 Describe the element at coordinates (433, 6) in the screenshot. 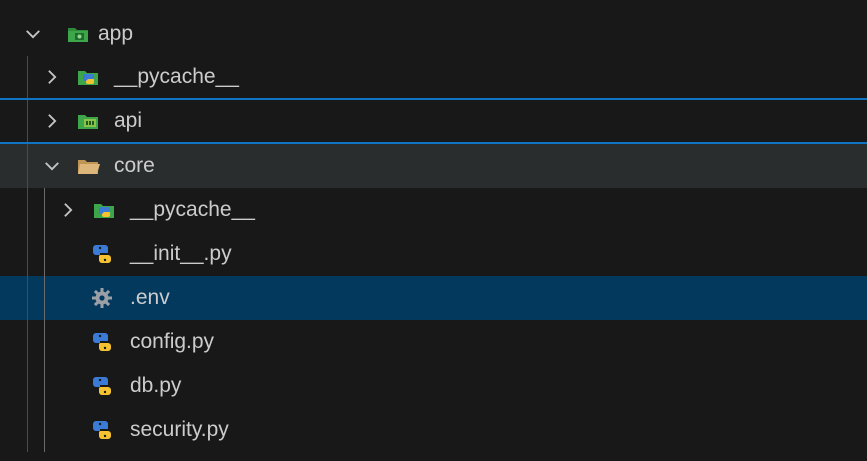

I see `explorer-top-strip` at that location.